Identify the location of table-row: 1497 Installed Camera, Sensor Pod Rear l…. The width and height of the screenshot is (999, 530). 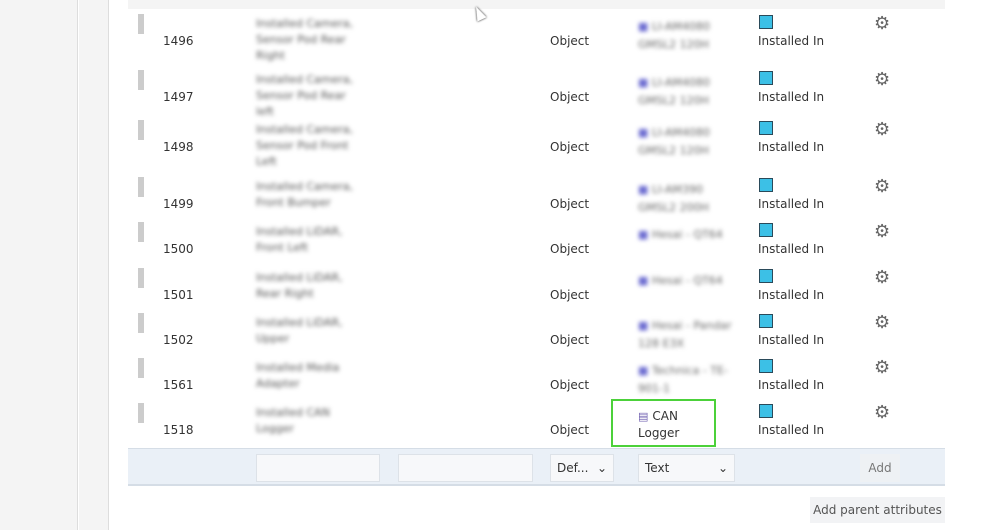
(536, 93).